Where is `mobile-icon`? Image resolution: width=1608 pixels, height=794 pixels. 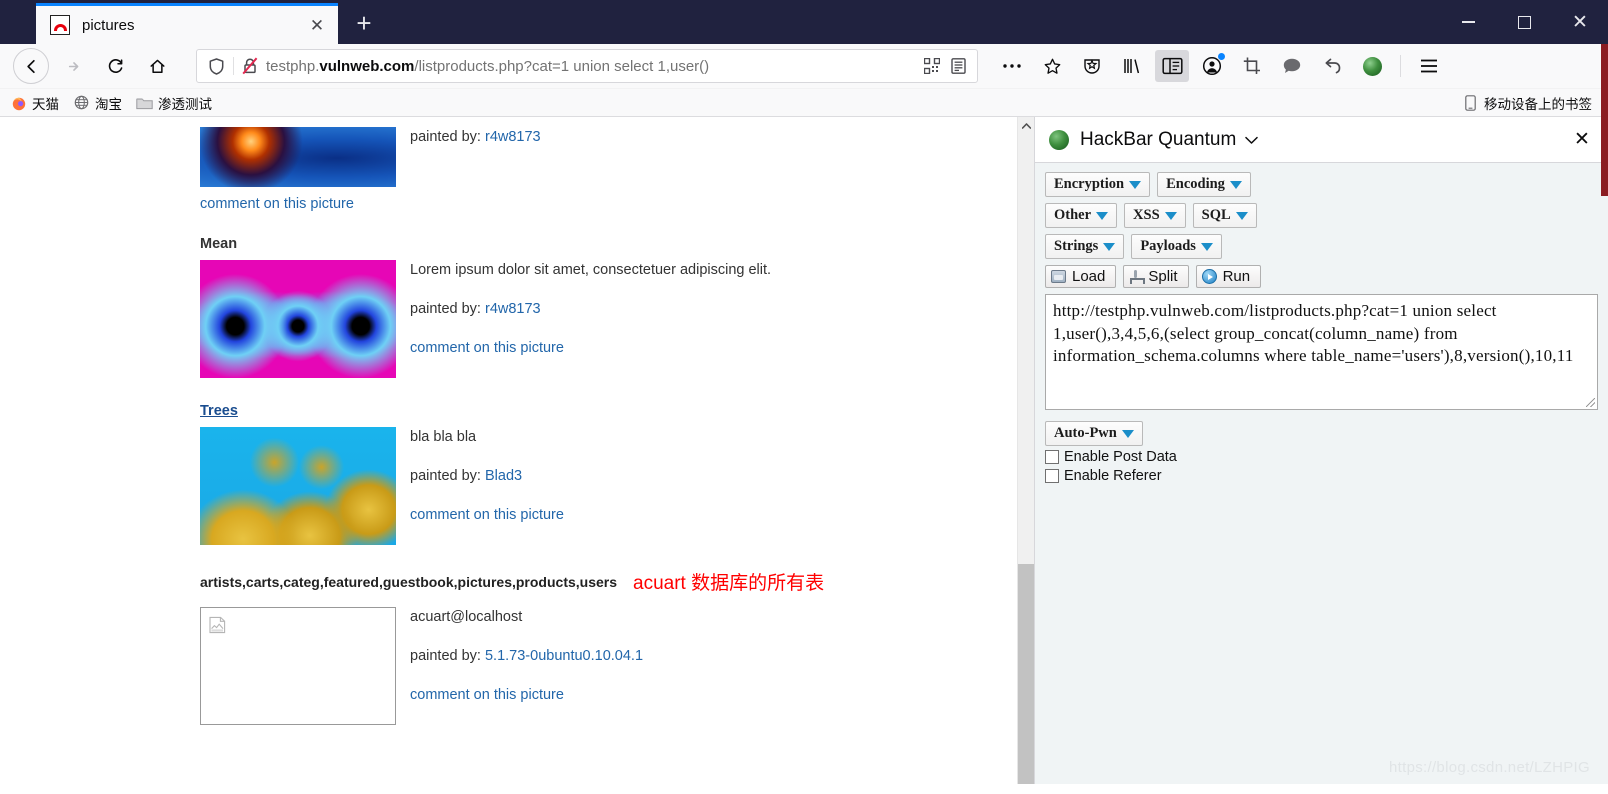 mobile-icon is located at coordinates (1470, 102).